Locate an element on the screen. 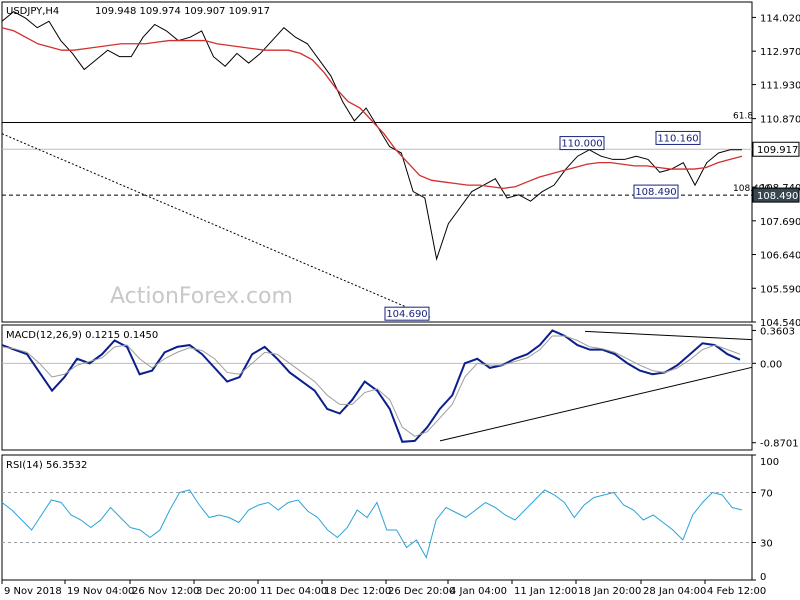  price-y-tick-8: 106.640 is located at coordinates (780, 256).